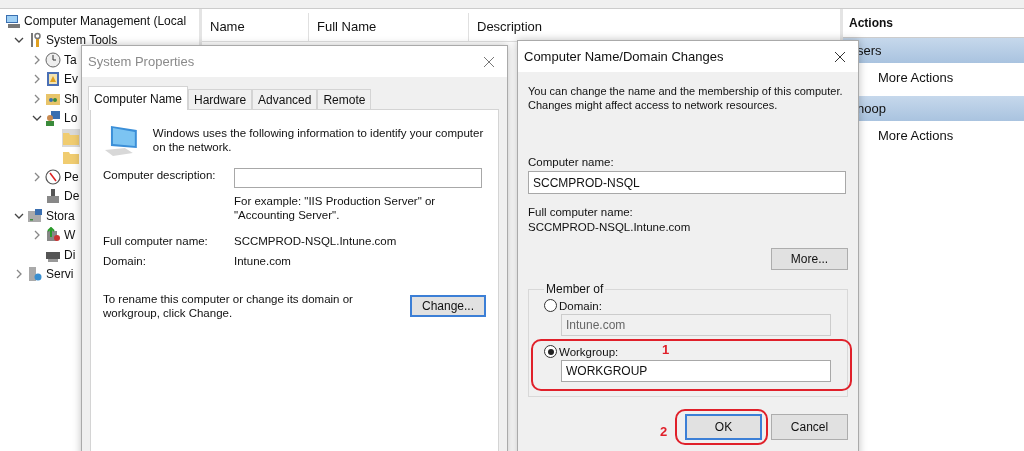  Describe the element at coordinates (105, 20) in the screenshot. I see `tree-item: Computer Management (Local` at that location.